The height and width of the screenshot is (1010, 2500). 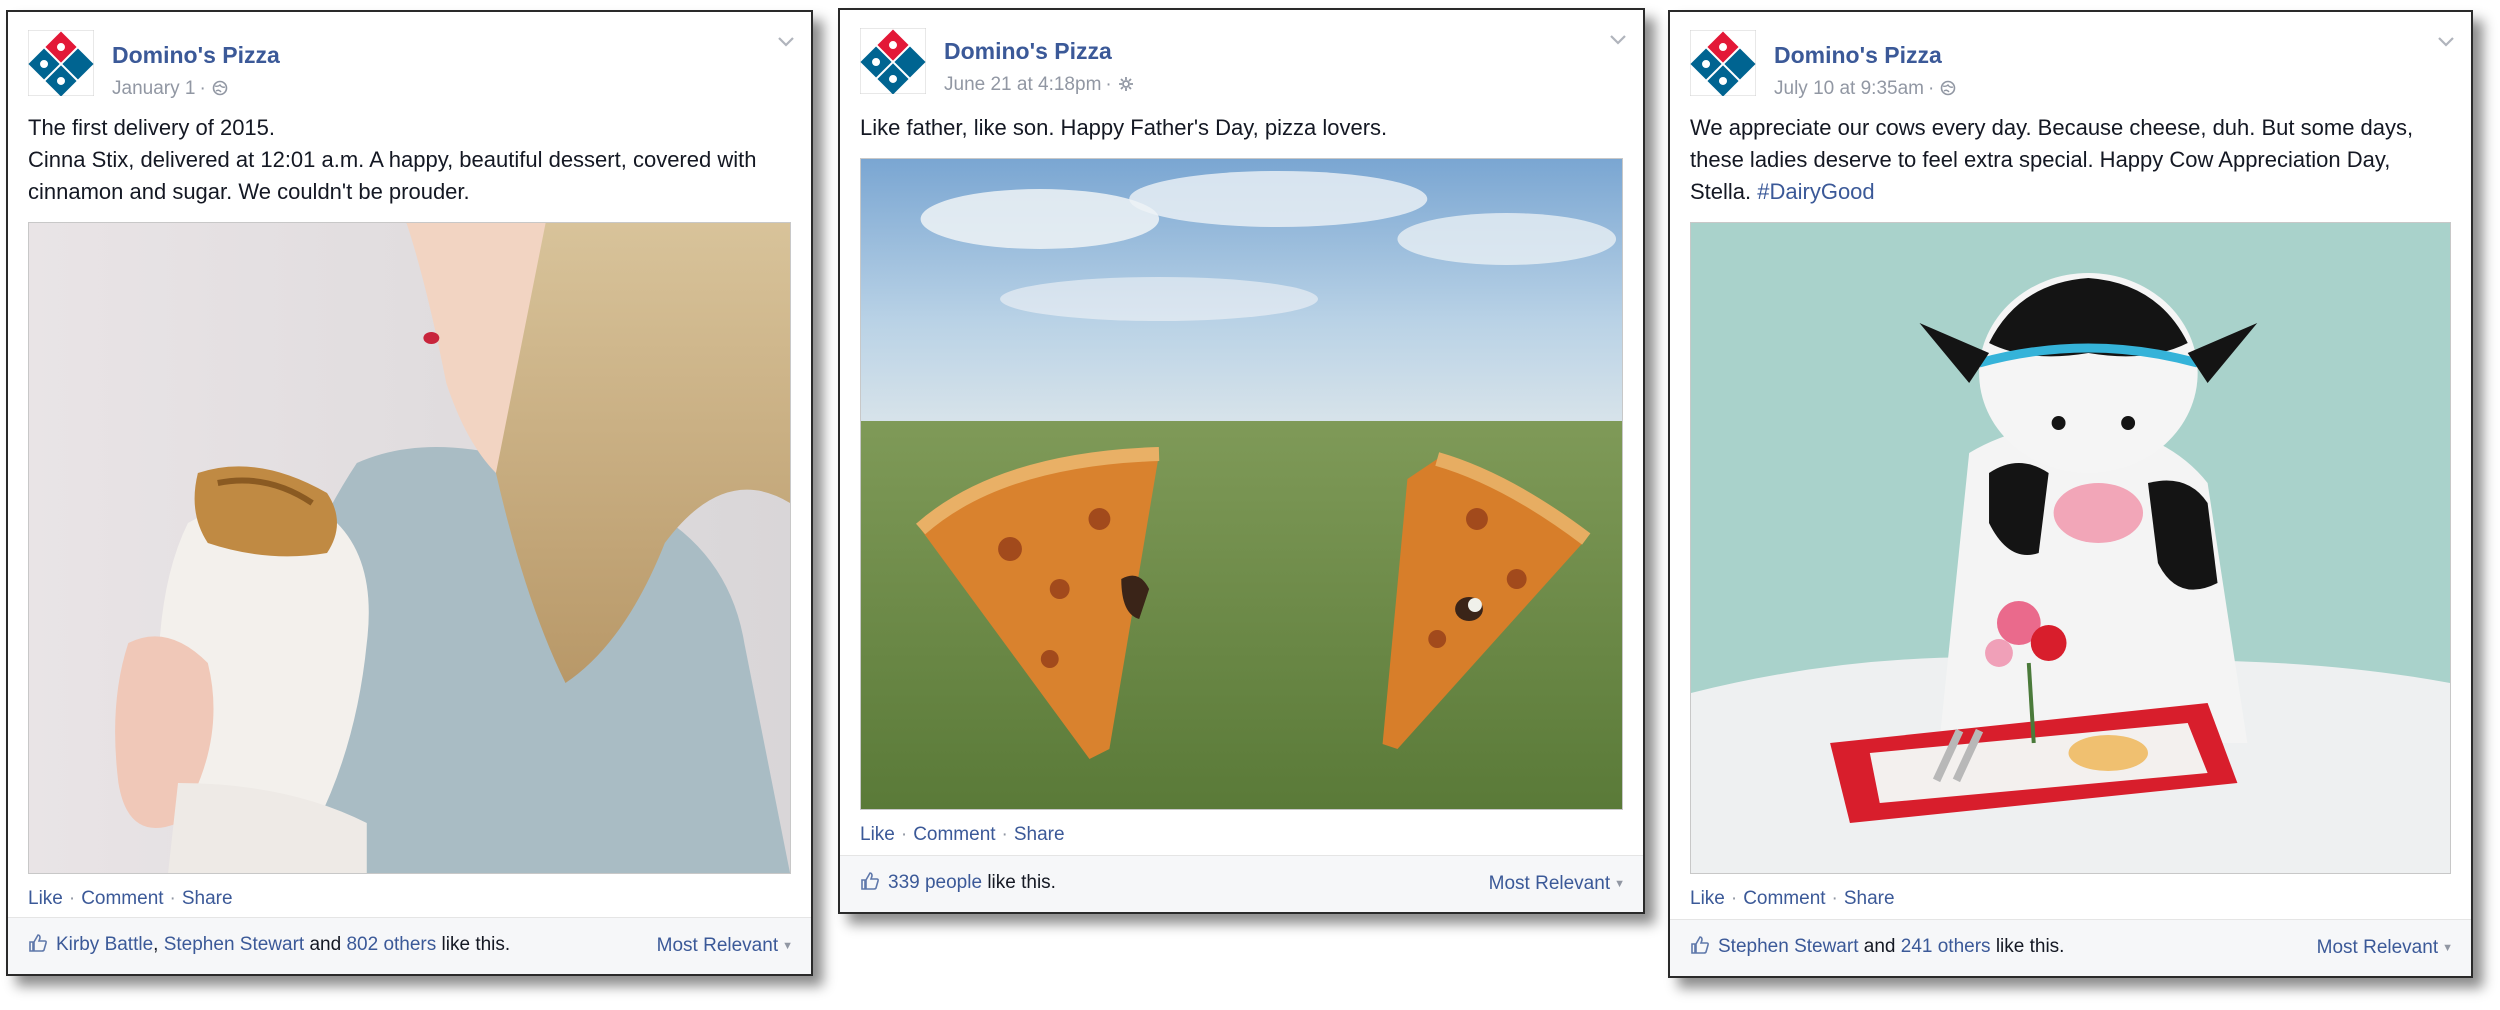 I want to click on post-date: January 1, so click(x=153, y=88).